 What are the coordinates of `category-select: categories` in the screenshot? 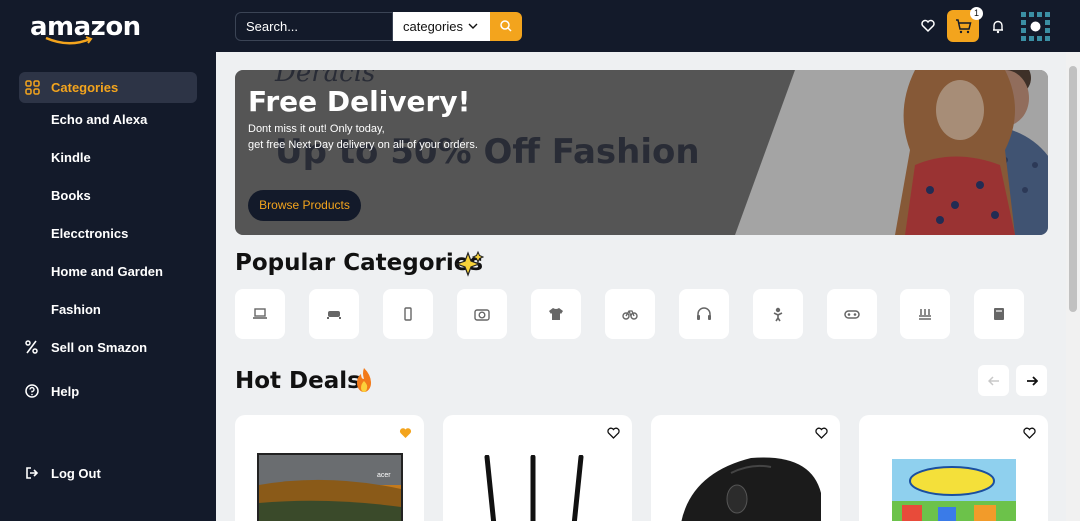 It's located at (441, 26).